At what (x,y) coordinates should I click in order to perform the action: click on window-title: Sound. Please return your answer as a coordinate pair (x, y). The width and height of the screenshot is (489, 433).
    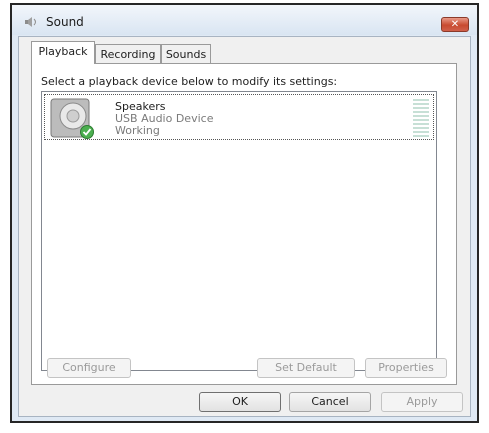
    Looking at the image, I should click on (65, 22).